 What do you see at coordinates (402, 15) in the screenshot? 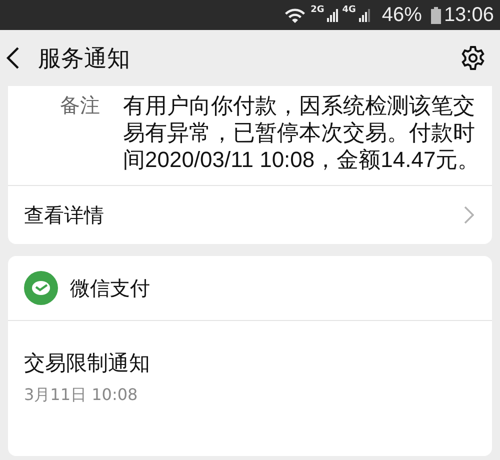
I see `battery-percent: 46%` at bounding box center [402, 15].